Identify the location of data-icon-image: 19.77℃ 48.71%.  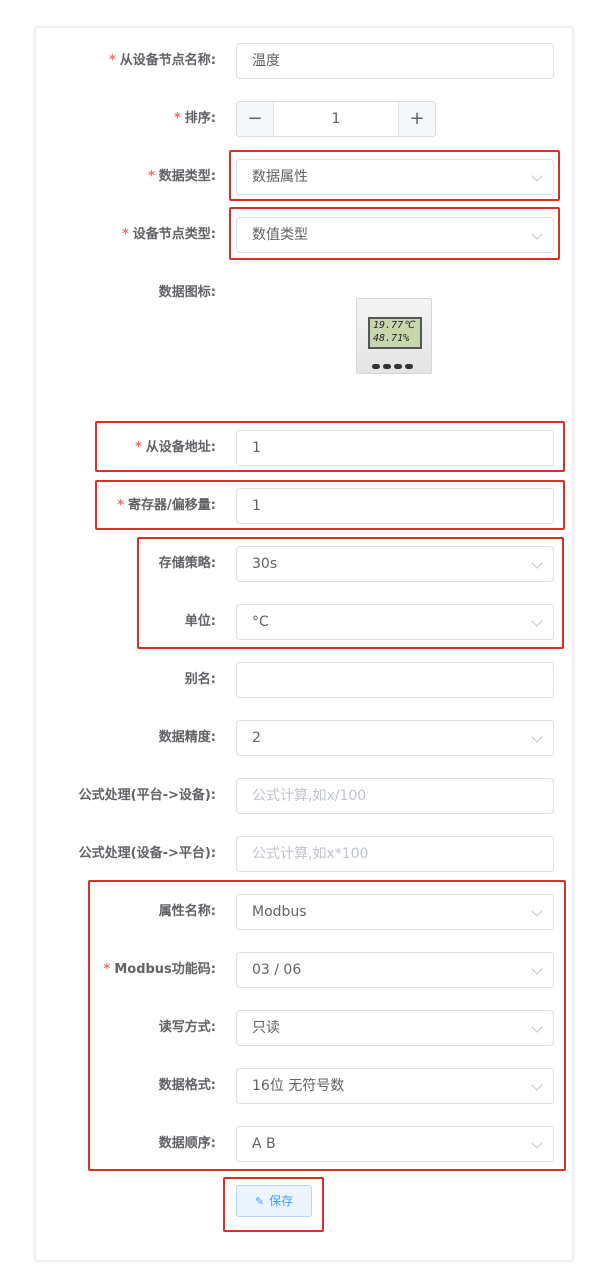
(394, 336).